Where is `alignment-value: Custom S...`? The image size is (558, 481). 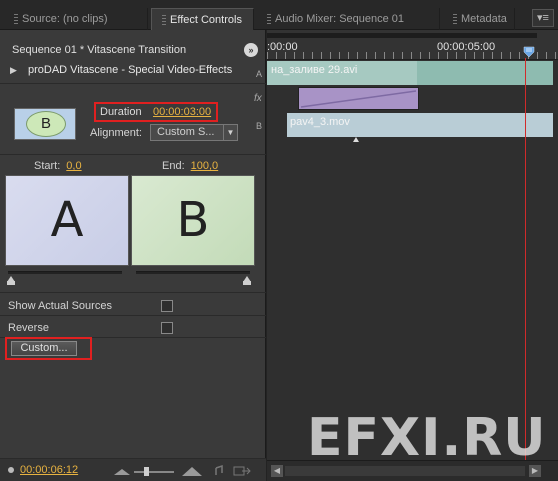
alignment-value: Custom S... is located at coordinates (186, 132).